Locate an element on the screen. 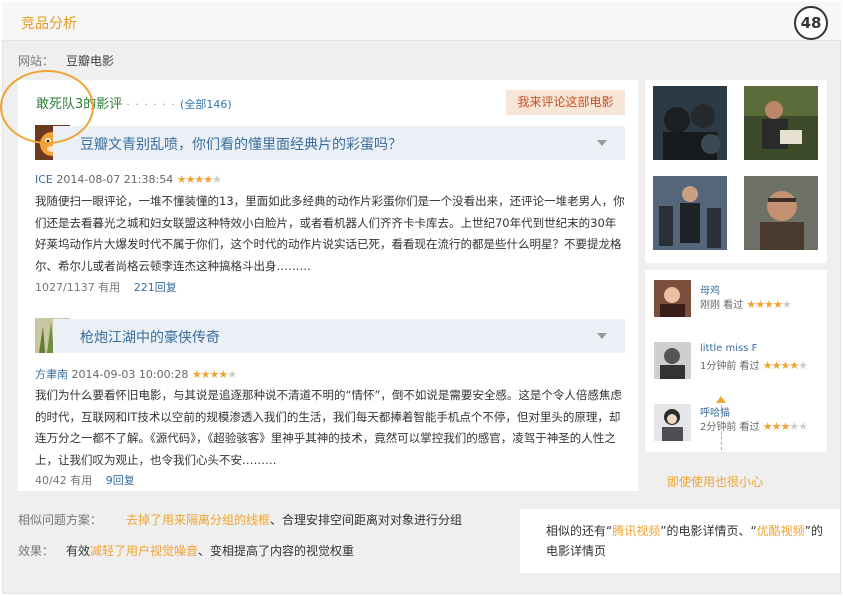 The height and width of the screenshot is (596, 843). arrow-up-icon is located at coordinates (721, 399).